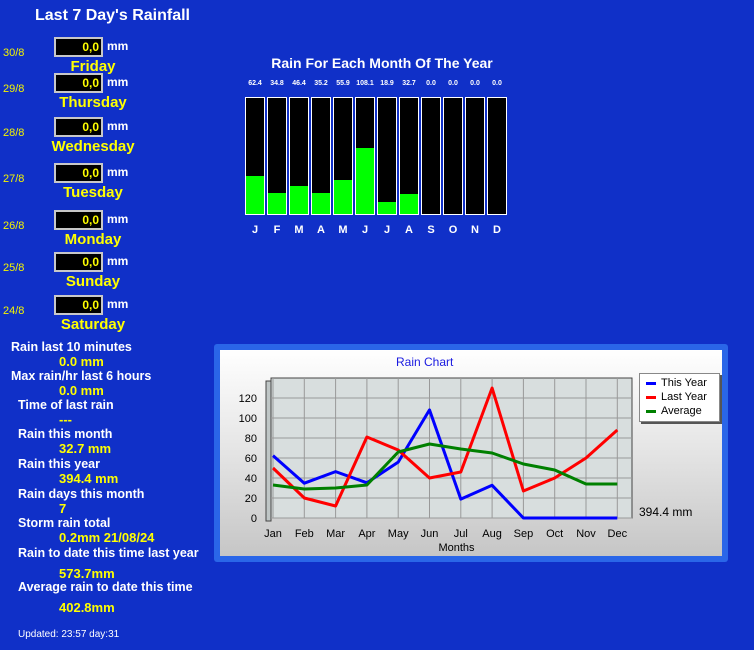 The height and width of the screenshot is (650, 754). I want to click on stat-label: Storm rain total, so click(64, 523).